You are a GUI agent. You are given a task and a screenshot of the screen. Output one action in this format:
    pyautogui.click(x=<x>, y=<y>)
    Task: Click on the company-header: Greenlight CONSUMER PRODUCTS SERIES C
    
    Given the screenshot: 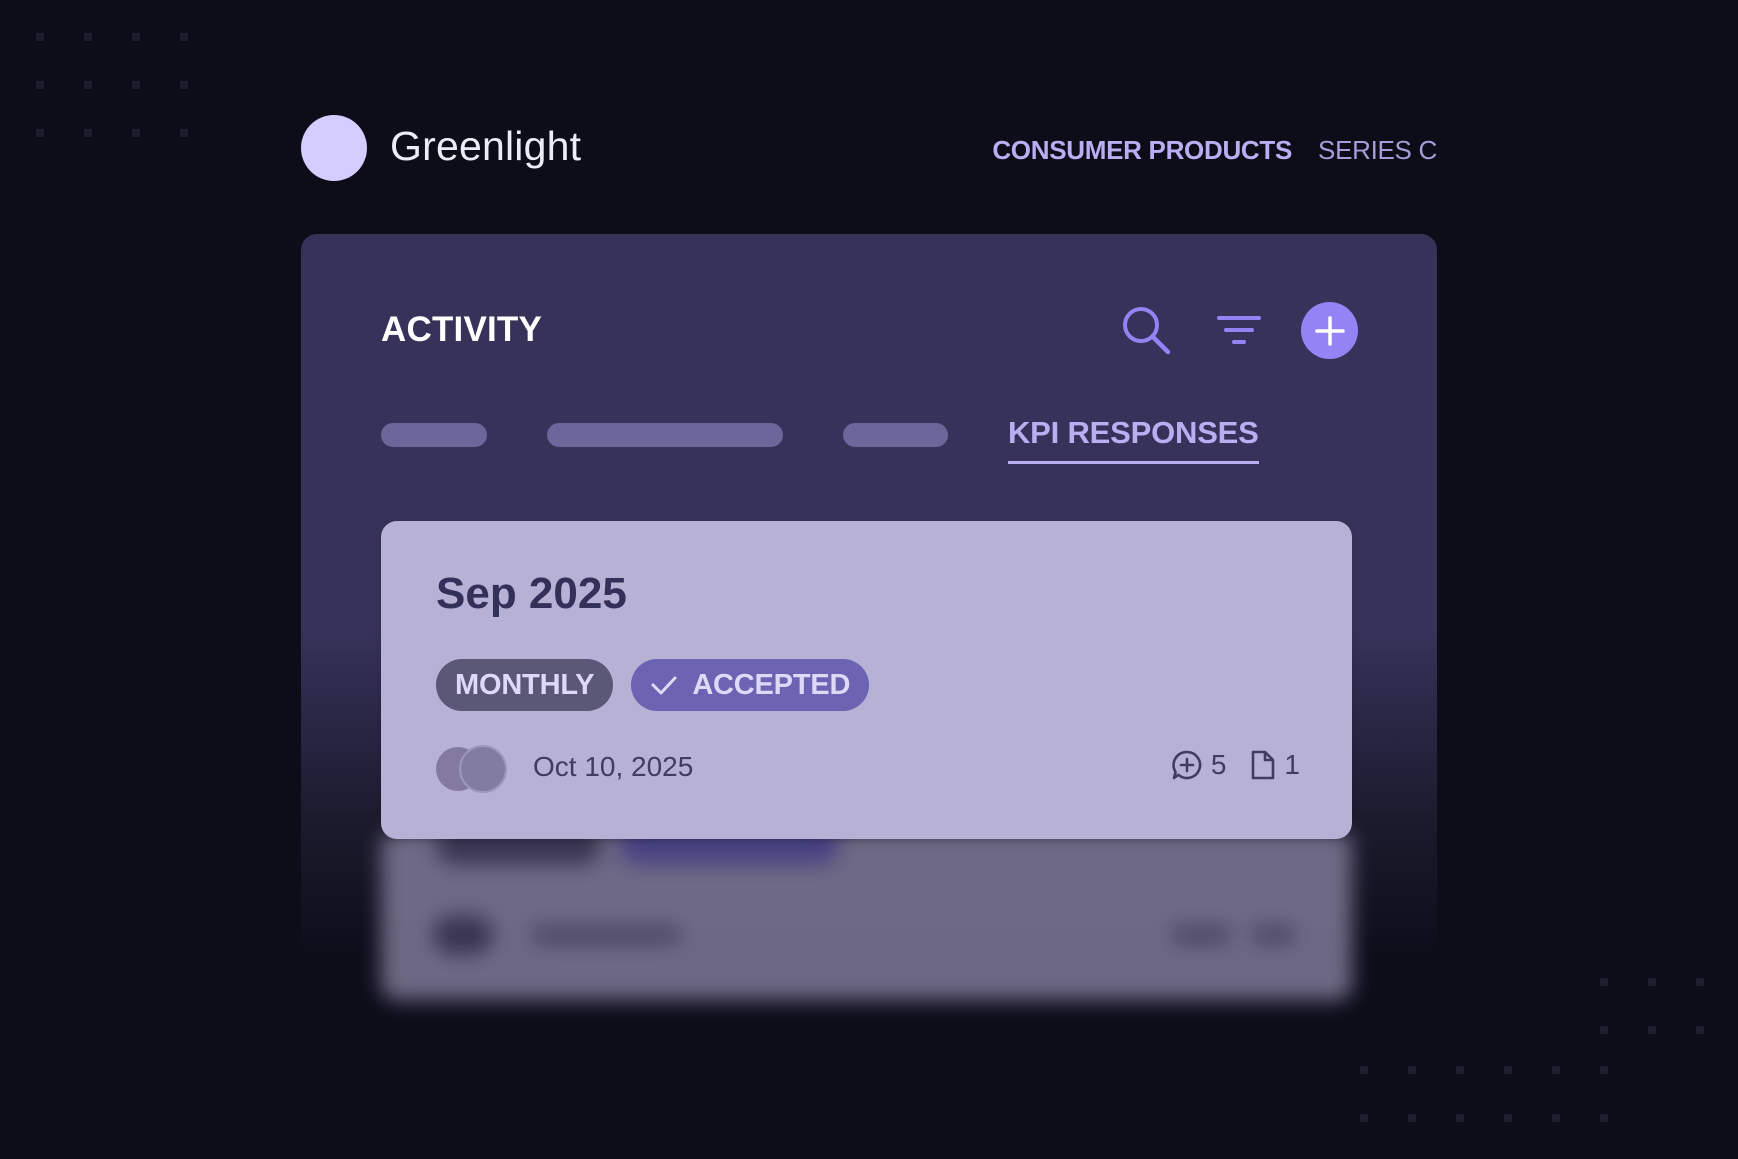 What is the action you would take?
    pyautogui.click(x=869, y=148)
    